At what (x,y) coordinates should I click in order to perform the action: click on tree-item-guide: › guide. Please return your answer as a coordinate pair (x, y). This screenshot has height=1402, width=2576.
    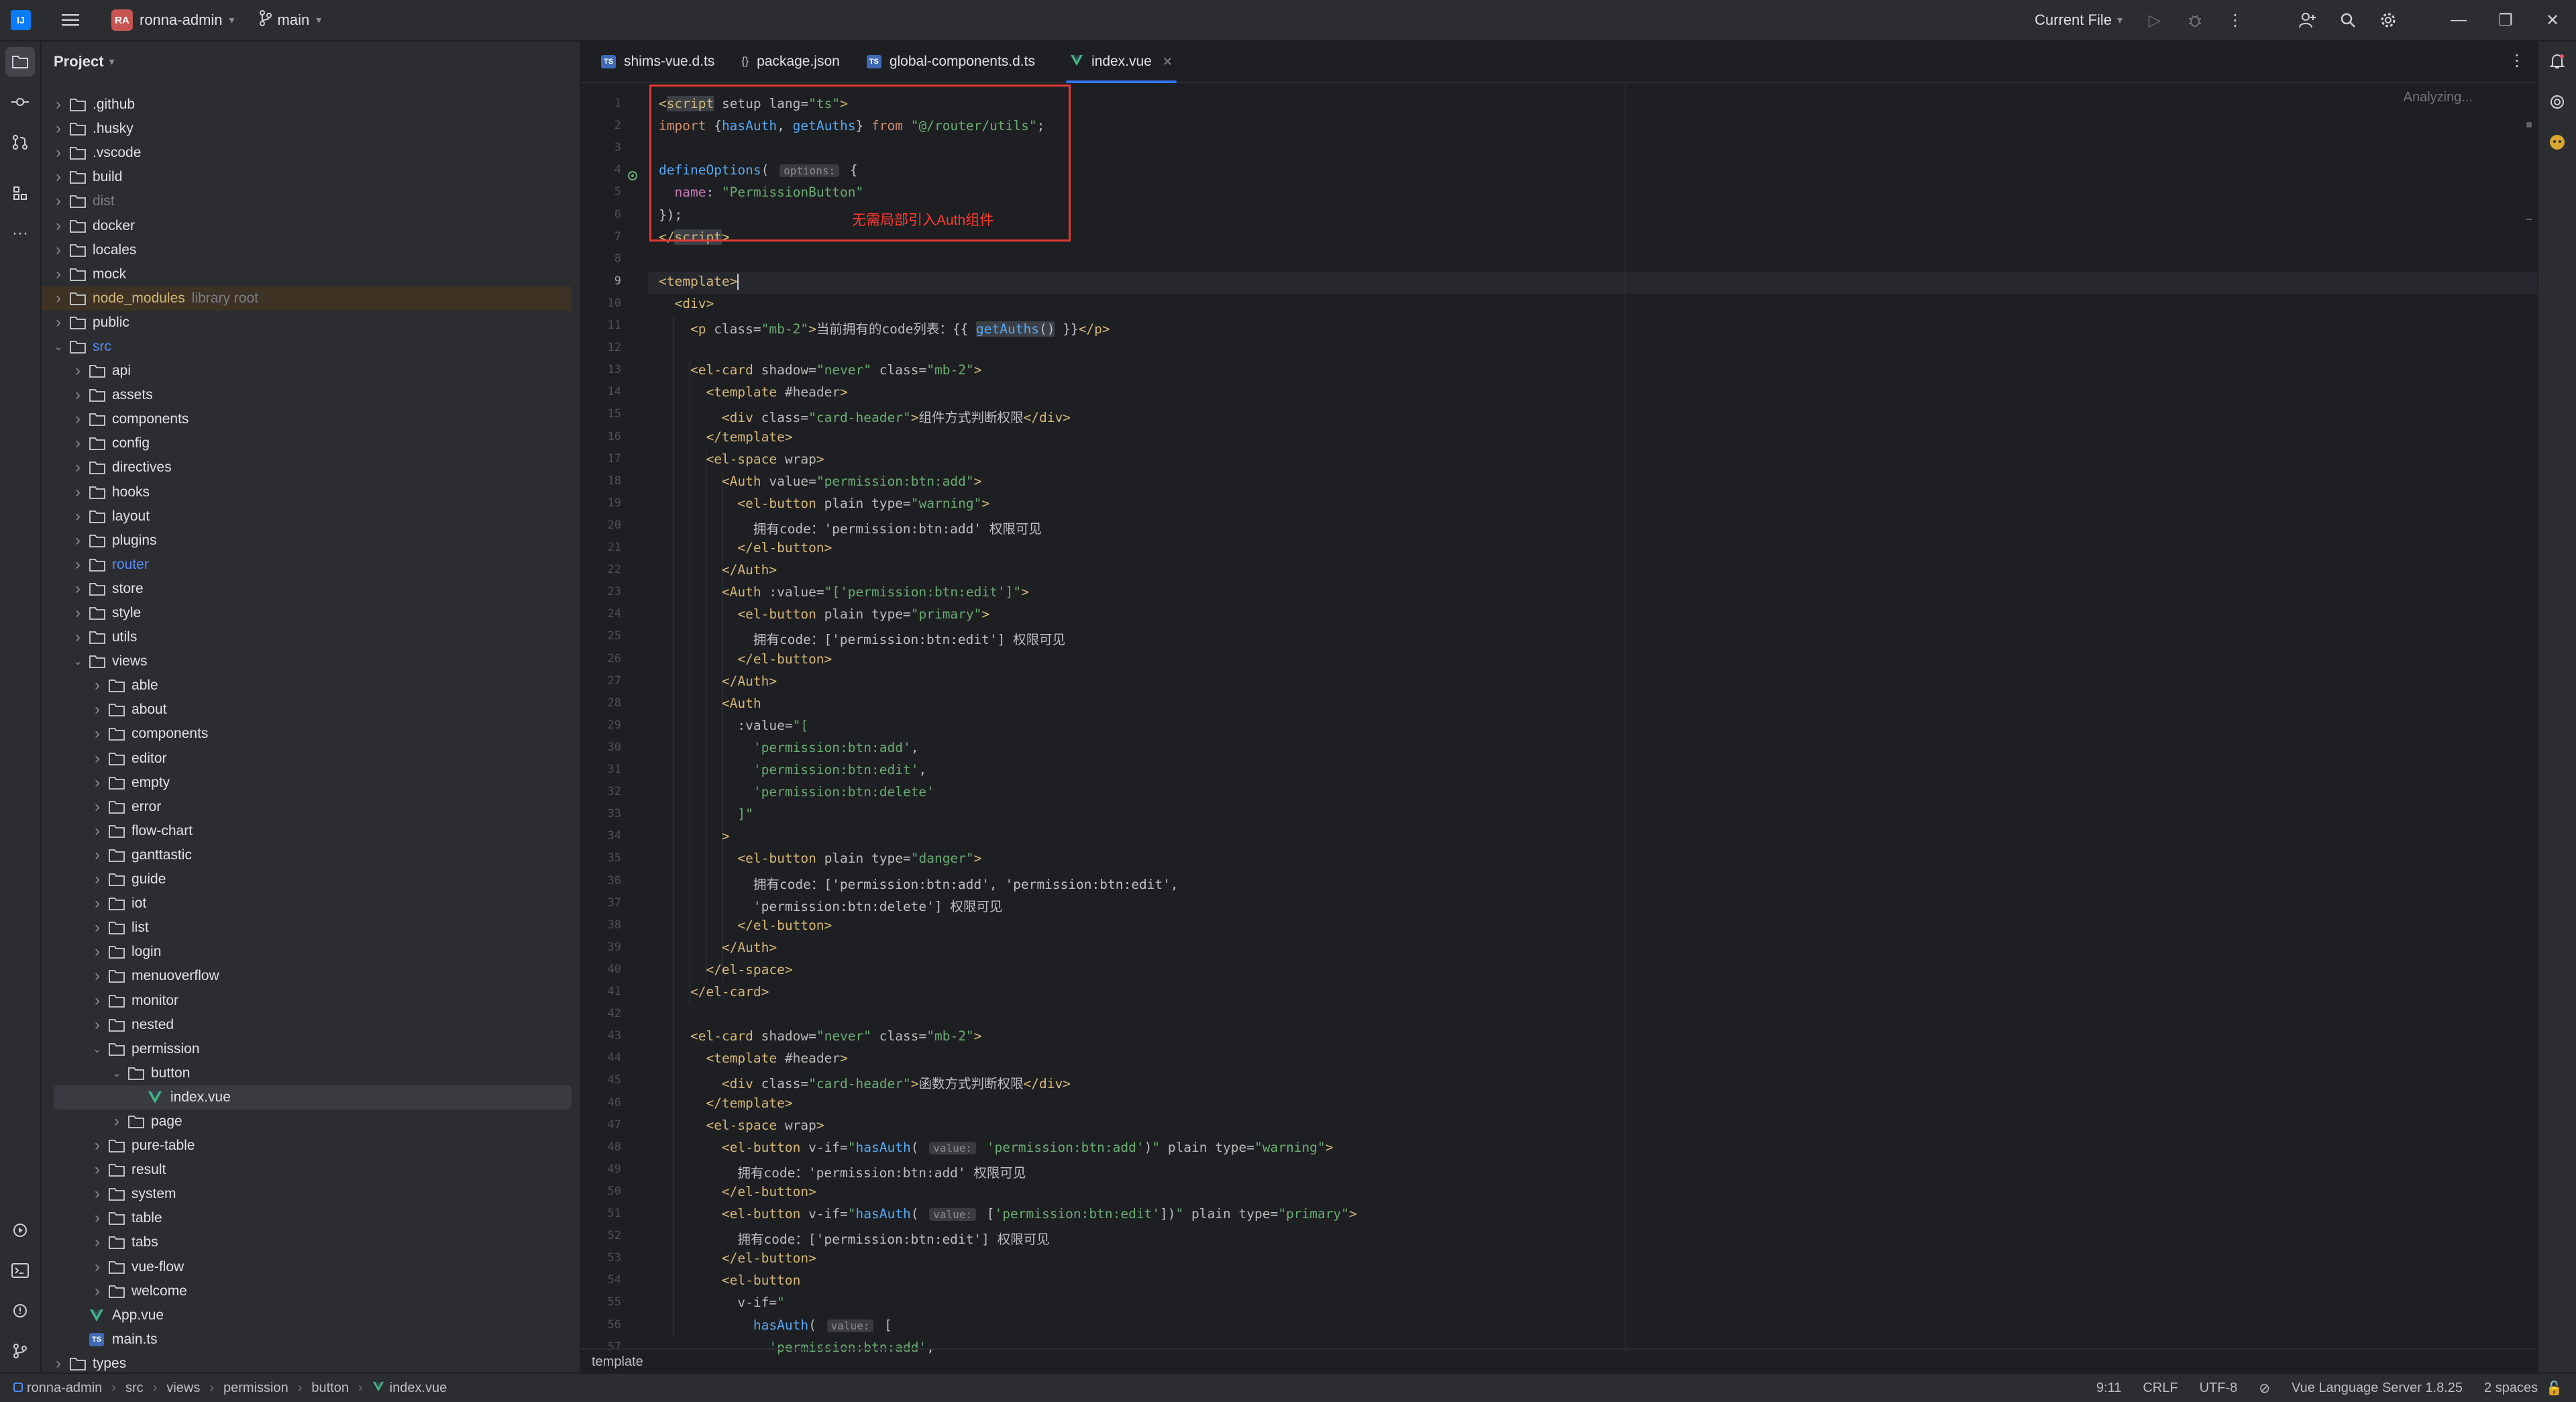
    Looking at the image, I should click on (307, 880).